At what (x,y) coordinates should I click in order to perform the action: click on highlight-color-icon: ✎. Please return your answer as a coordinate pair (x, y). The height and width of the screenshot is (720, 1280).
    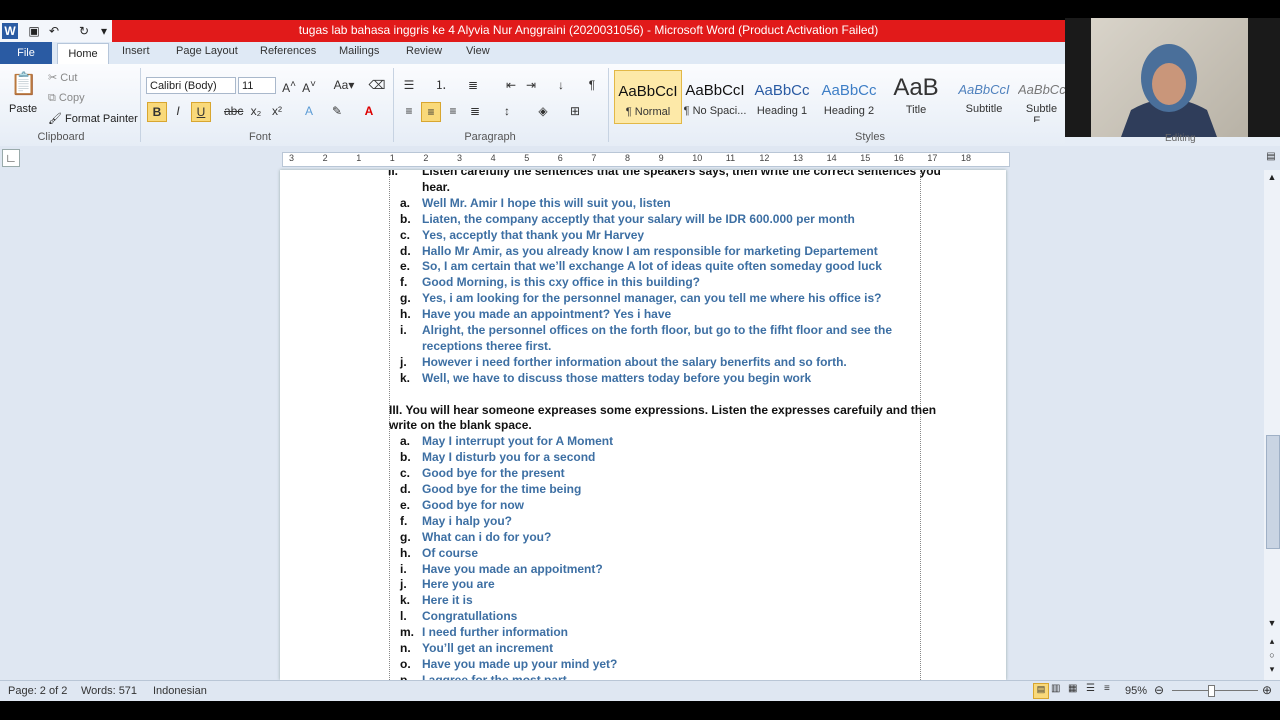
    Looking at the image, I should click on (337, 111).